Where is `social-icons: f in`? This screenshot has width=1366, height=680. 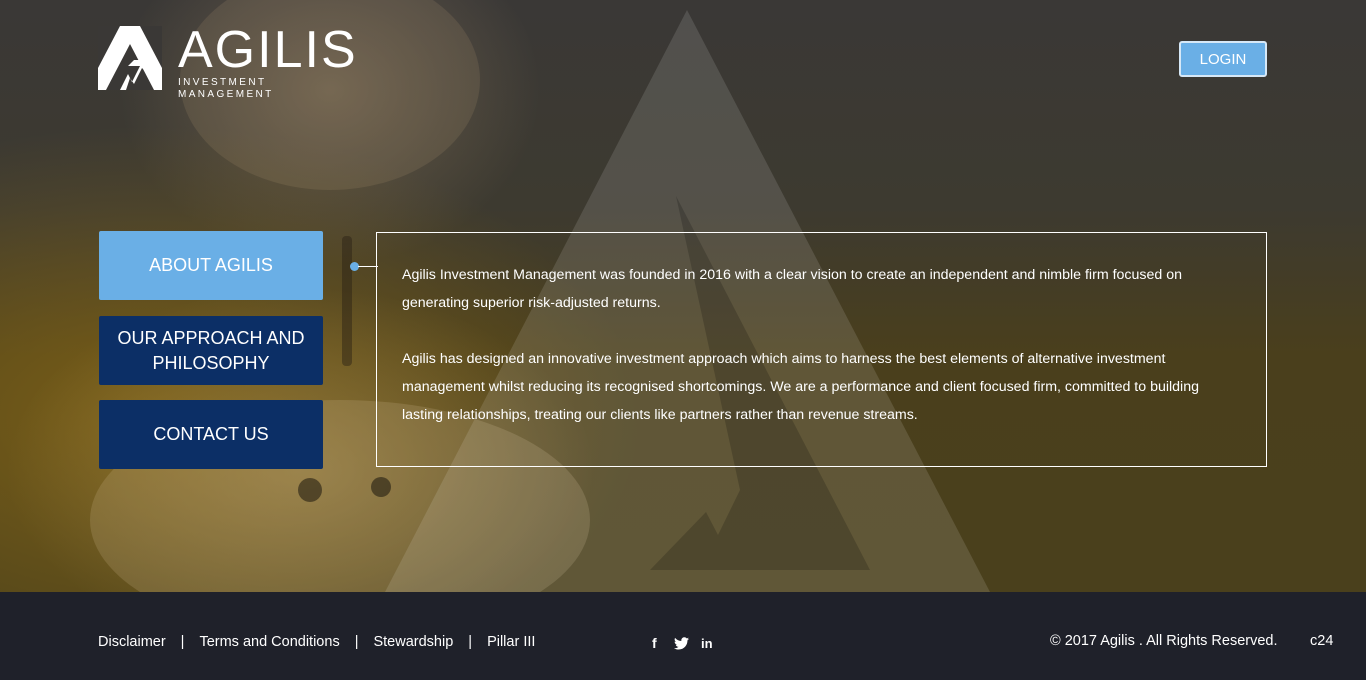
social-icons: f in is located at coordinates (688, 643).